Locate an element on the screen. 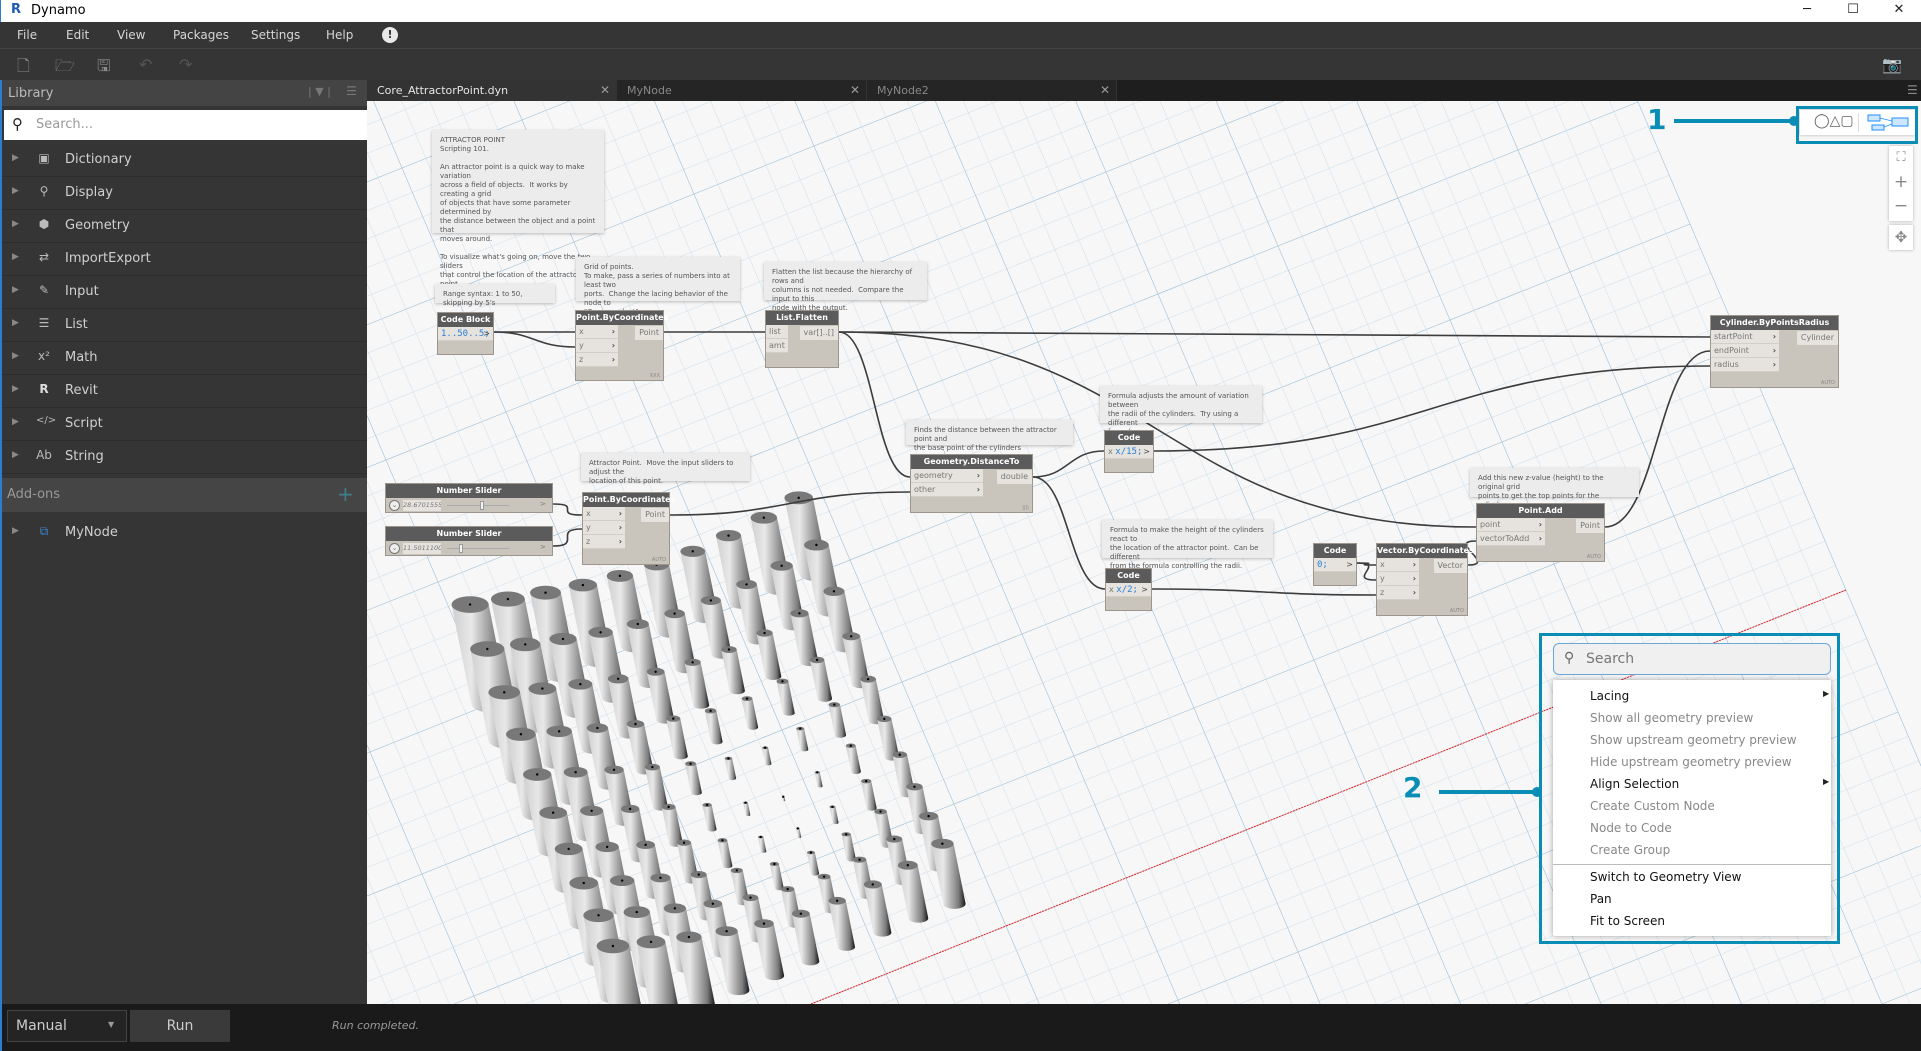 Image resolution: width=1921 pixels, height=1051 pixels. output-port-var: var[]..[] is located at coordinates (818, 333).